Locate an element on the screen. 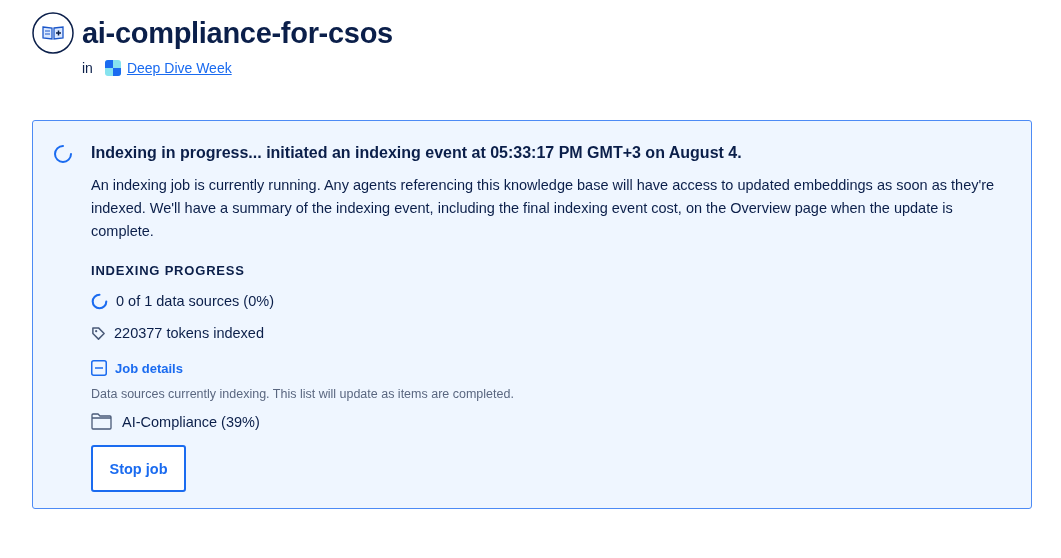 This screenshot has width=1061, height=558. in-label: in is located at coordinates (87, 68).